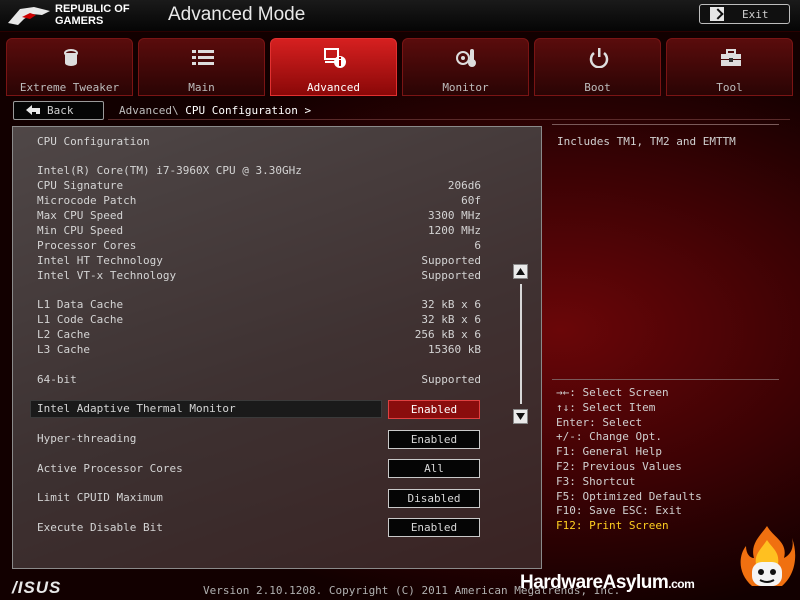  What do you see at coordinates (335, 58) in the screenshot?
I see `advanced-info-icon` at bounding box center [335, 58].